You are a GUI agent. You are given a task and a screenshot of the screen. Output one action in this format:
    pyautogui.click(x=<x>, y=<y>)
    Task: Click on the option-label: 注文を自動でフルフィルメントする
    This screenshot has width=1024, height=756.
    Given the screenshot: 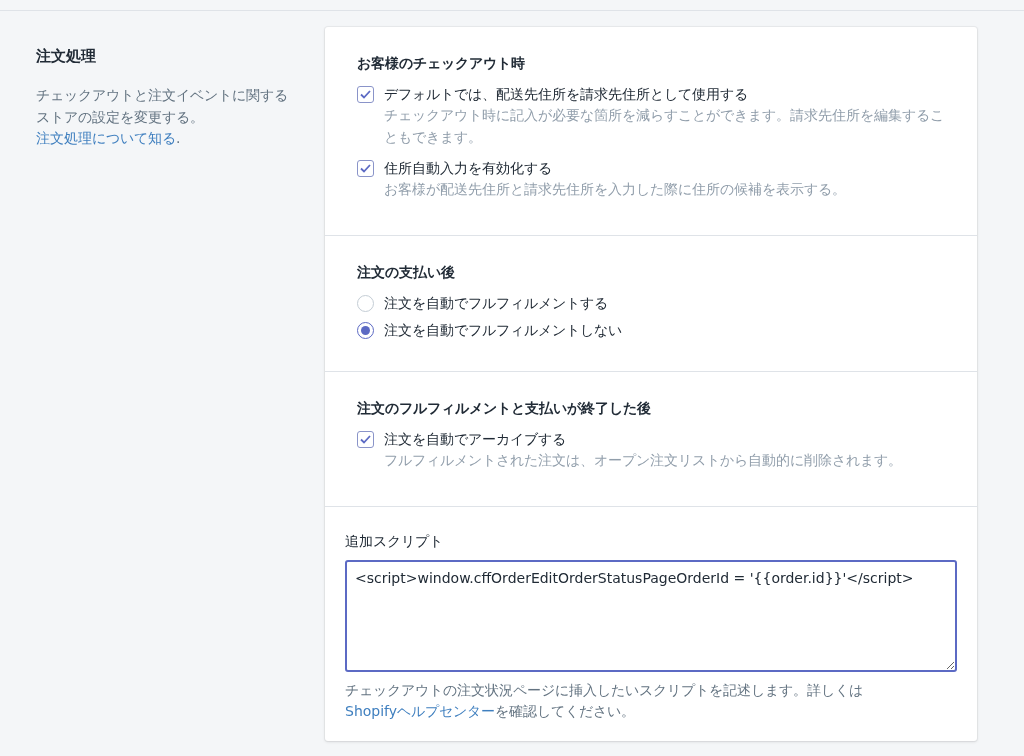 What is the action you would take?
    pyautogui.click(x=496, y=304)
    